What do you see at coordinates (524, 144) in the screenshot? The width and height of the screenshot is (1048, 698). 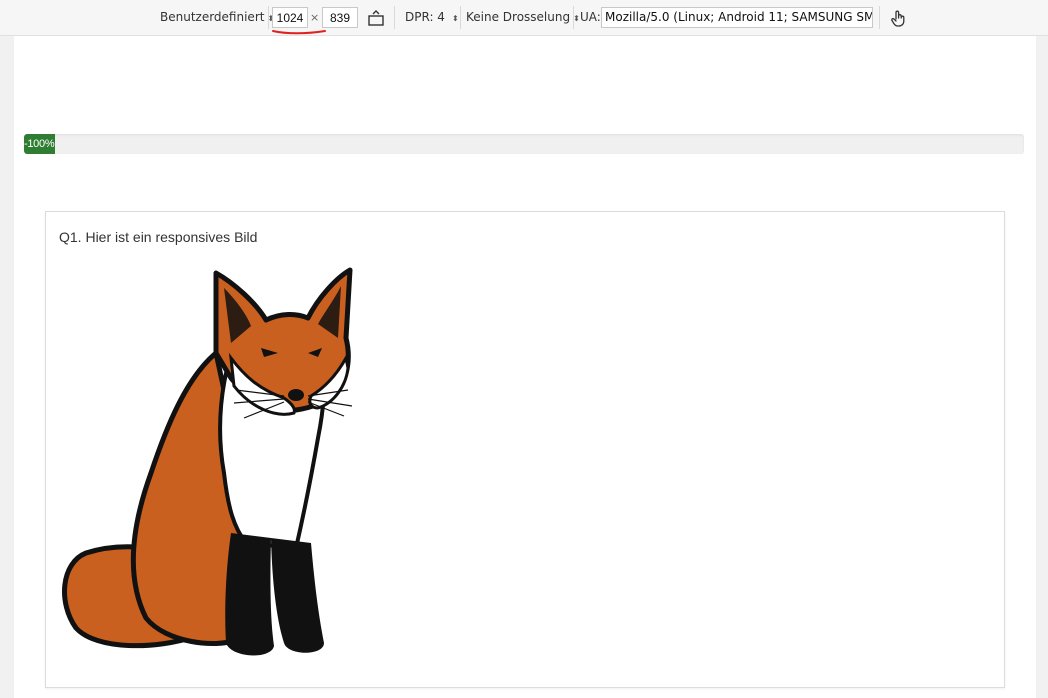 I see `progress-bar: -100%` at bounding box center [524, 144].